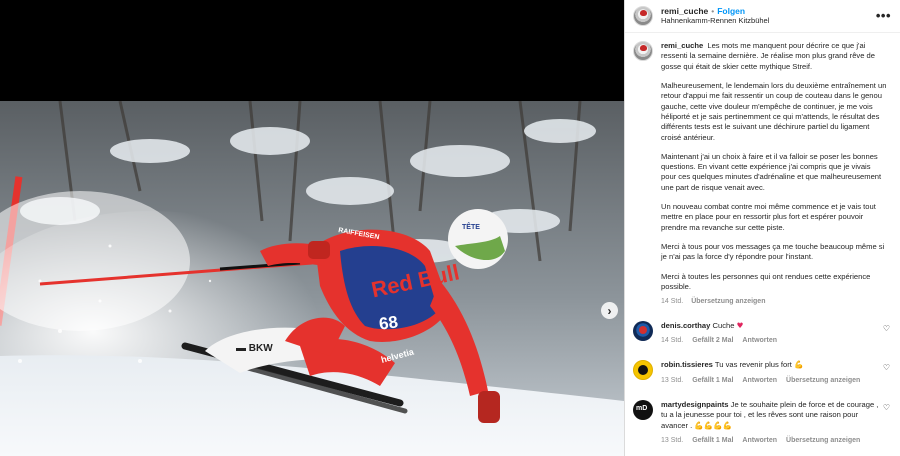 The image size is (900, 456). I want to click on more-horizontal-icon: •••, so click(883, 15).